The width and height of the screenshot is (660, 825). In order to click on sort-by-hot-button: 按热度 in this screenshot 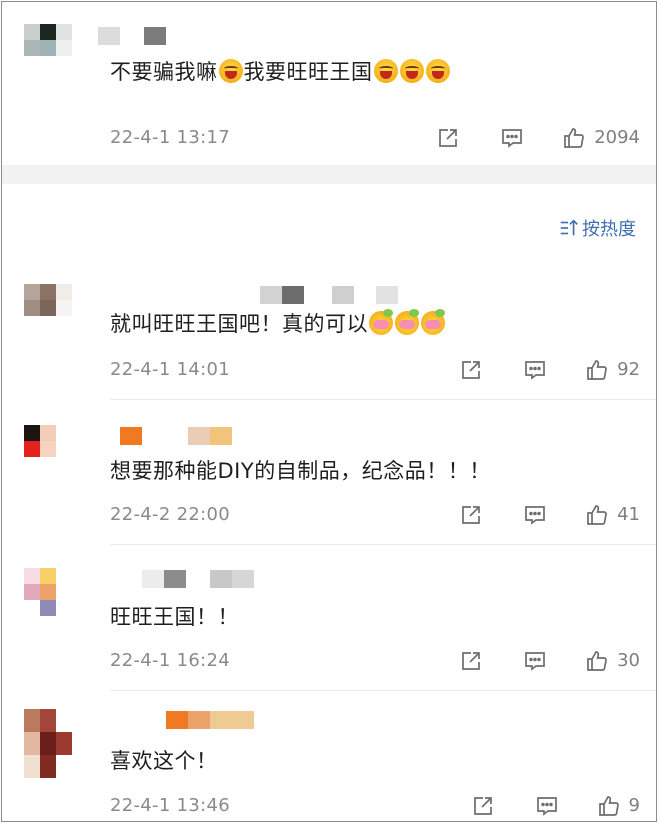, I will do `click(597, 228)`.